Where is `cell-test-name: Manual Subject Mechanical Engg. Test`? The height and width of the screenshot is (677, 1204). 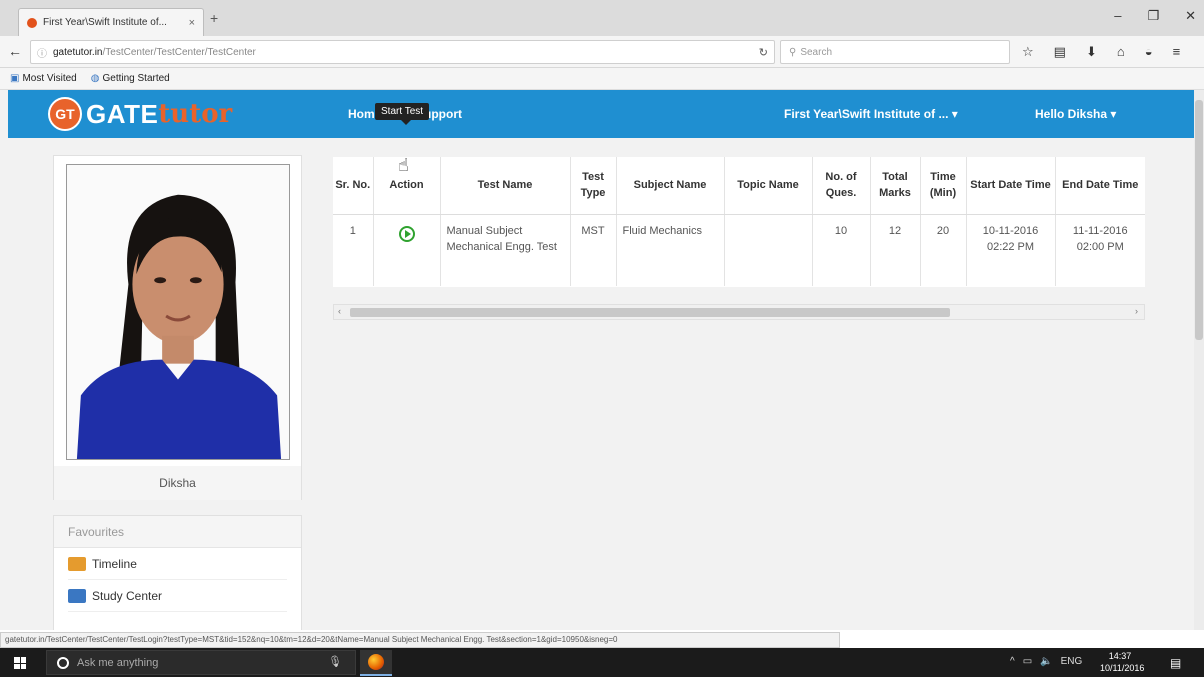
cell-test-name: Manual Subject Mechanical Engg. Test is located at coordinates (504, 250).